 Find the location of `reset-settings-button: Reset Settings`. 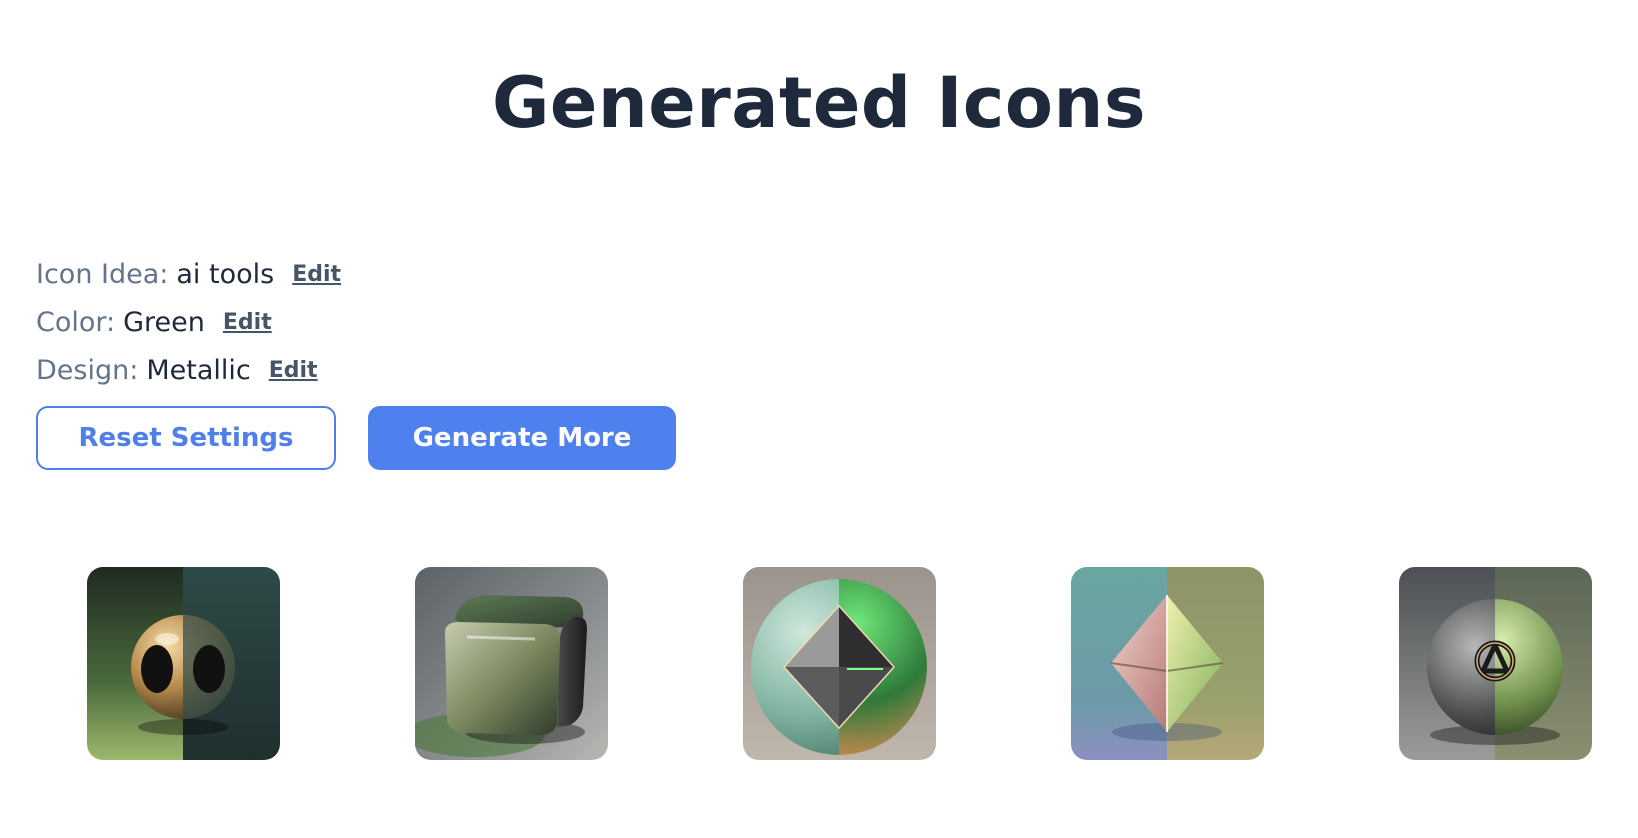

reset-settings-button: Reset Settings is located at coordinates (186, 438).